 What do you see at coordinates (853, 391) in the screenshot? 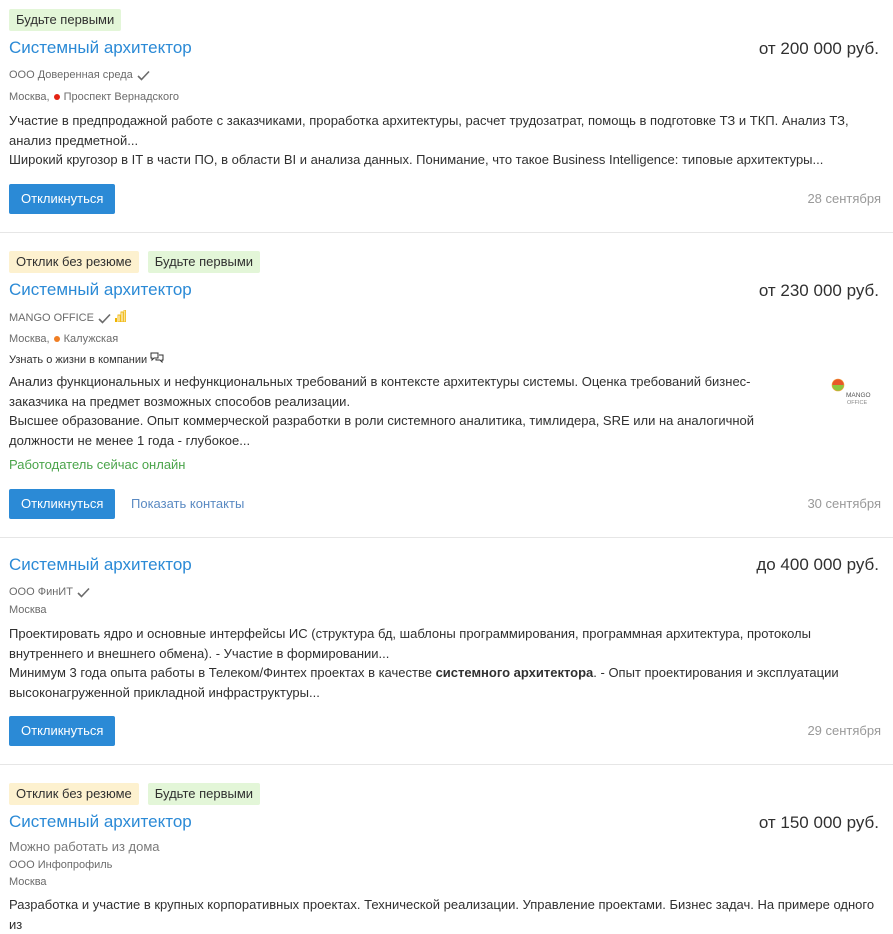
I see `company-logo: MANGO OFFICE` at bounding box center [853, 391].